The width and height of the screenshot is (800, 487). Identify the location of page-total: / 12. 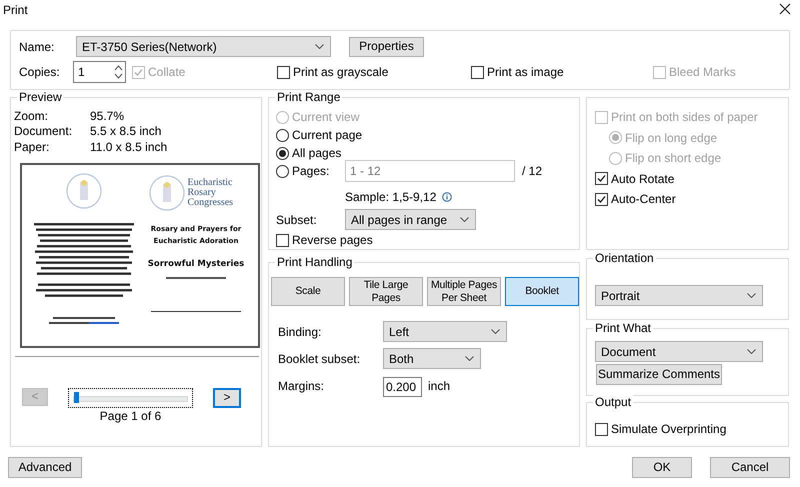
(532, 171).